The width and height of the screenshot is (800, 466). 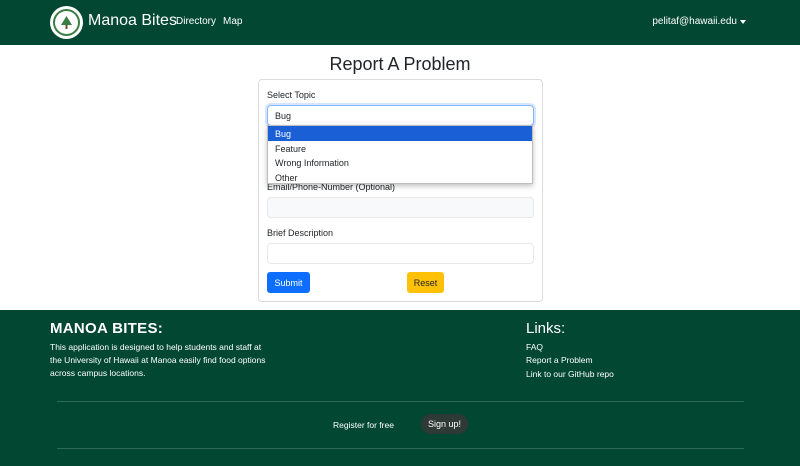 I want to click on tree-icon, so click(x=66, y=22).